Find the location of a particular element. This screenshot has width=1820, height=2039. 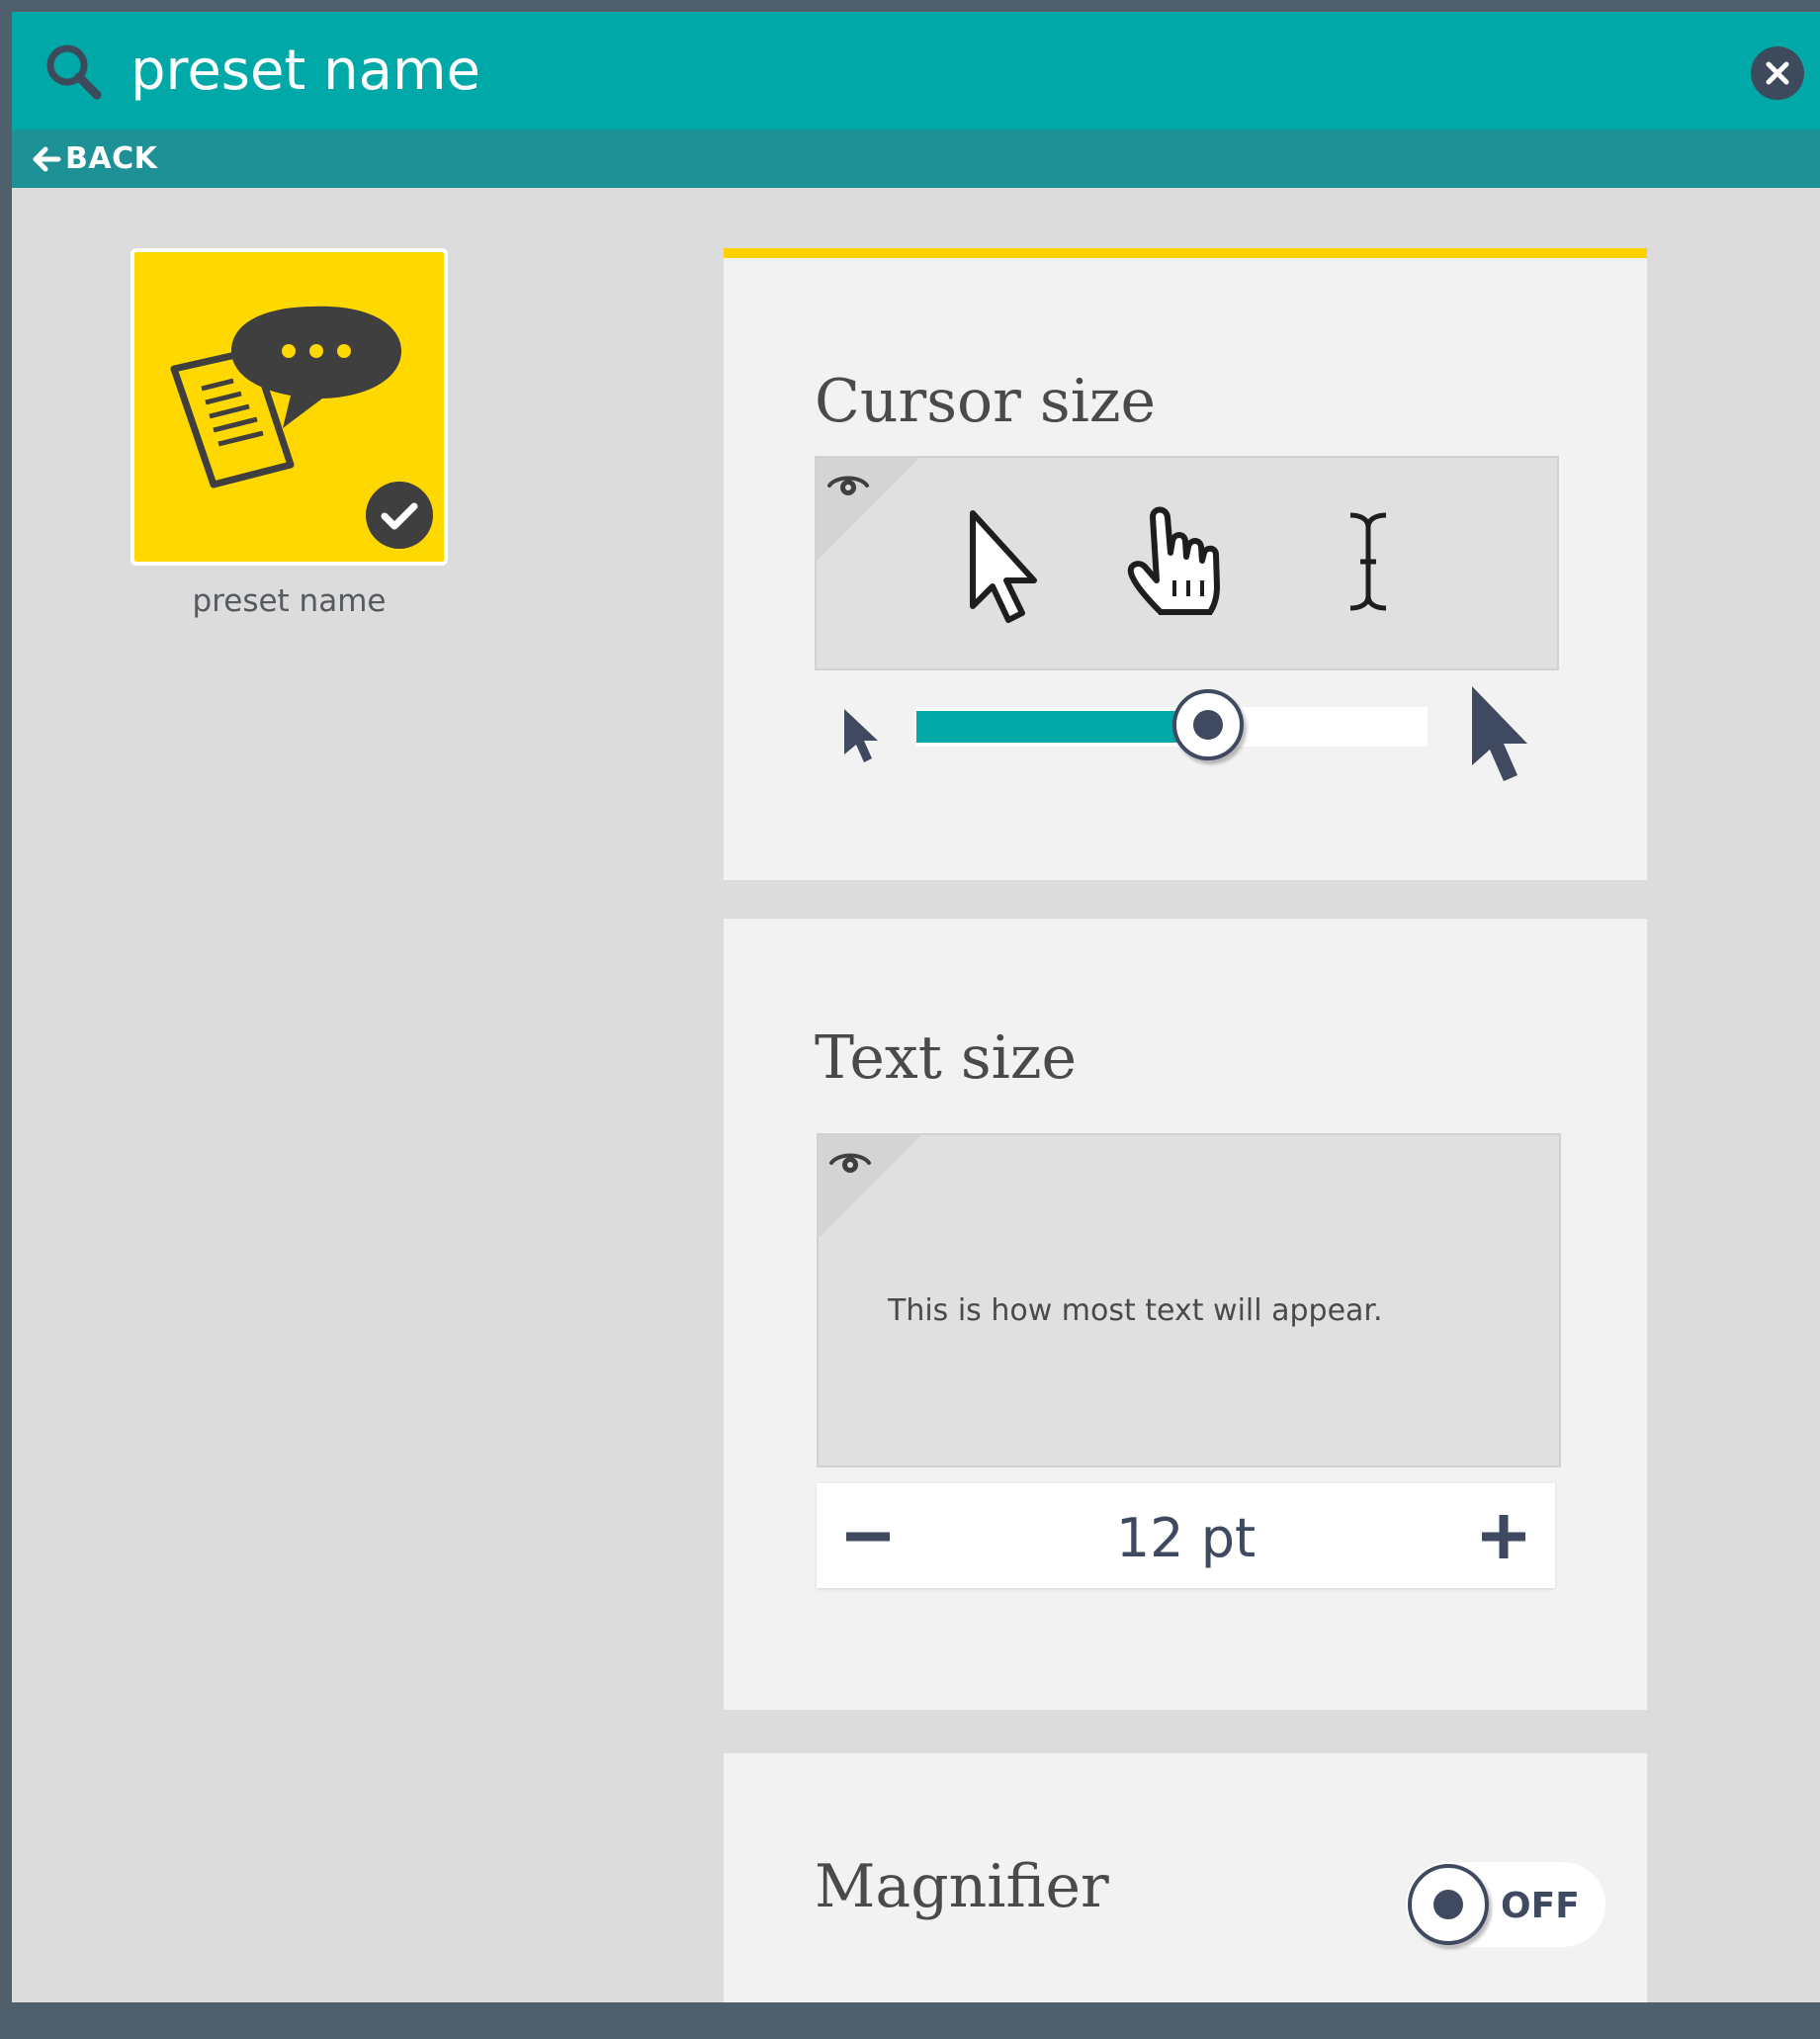

toggle-knob is located at coordinates (1448, 1904).